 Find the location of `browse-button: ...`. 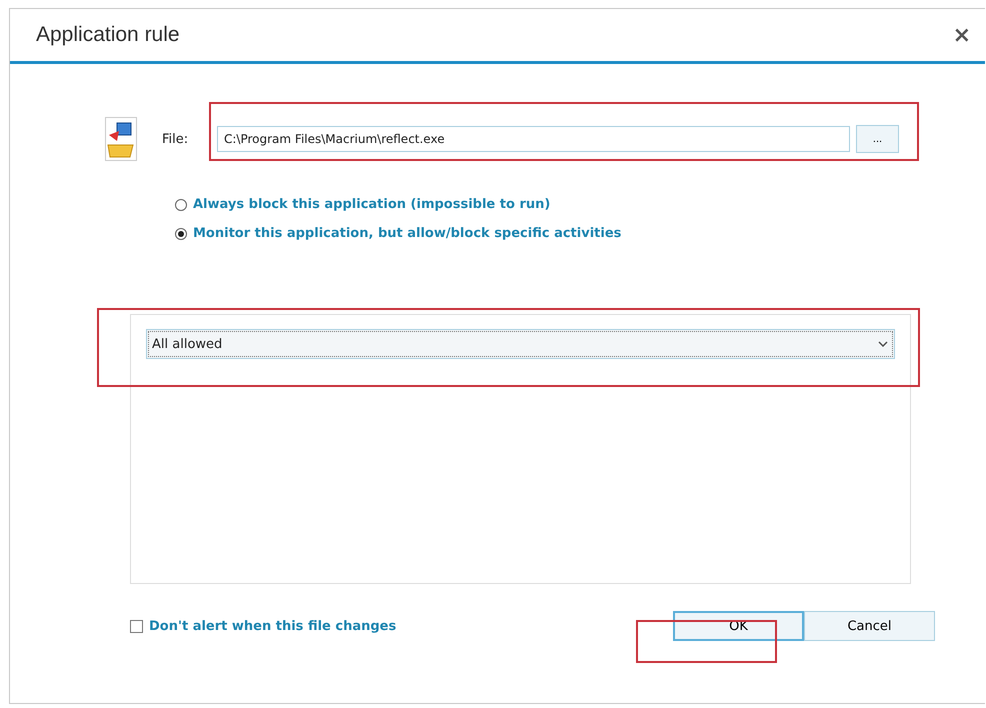

browse-button: ... is located at coordinates (877, 139).